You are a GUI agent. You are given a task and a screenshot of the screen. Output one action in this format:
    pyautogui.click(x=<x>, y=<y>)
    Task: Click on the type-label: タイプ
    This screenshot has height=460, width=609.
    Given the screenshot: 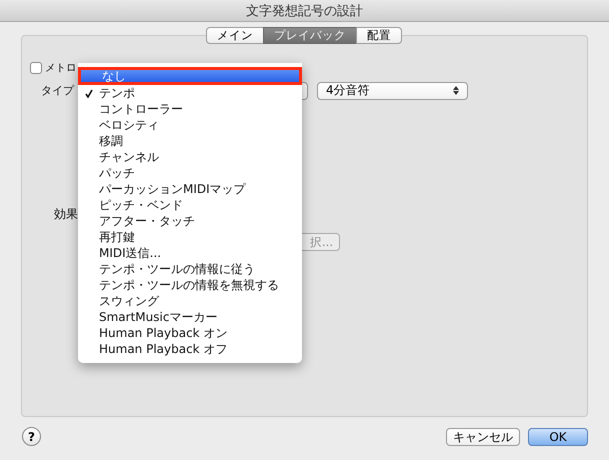 What is the action you would take?
    pyautogui.click(x=58, y=90)
    